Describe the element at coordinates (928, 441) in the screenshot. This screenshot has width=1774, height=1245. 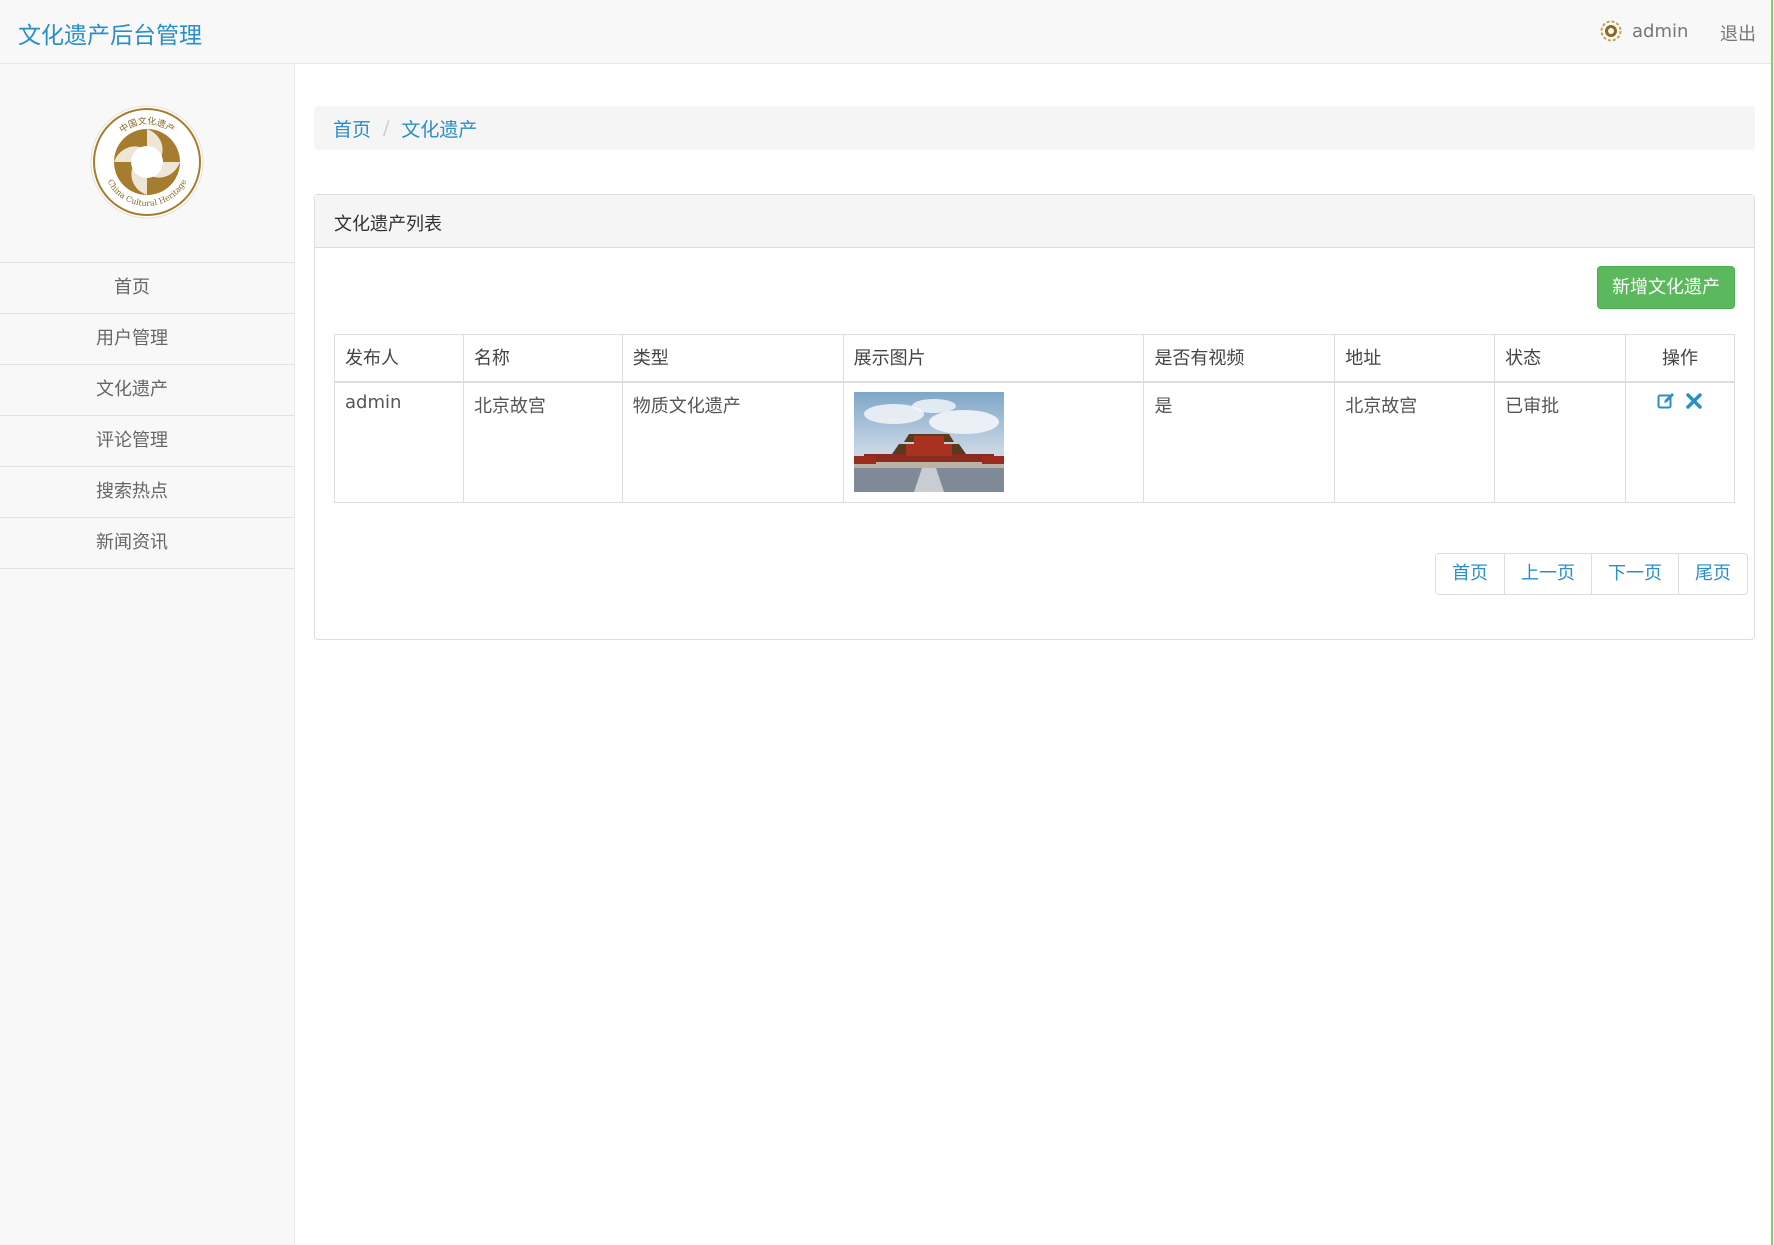
I see `heritage-thumbnail` at that location.